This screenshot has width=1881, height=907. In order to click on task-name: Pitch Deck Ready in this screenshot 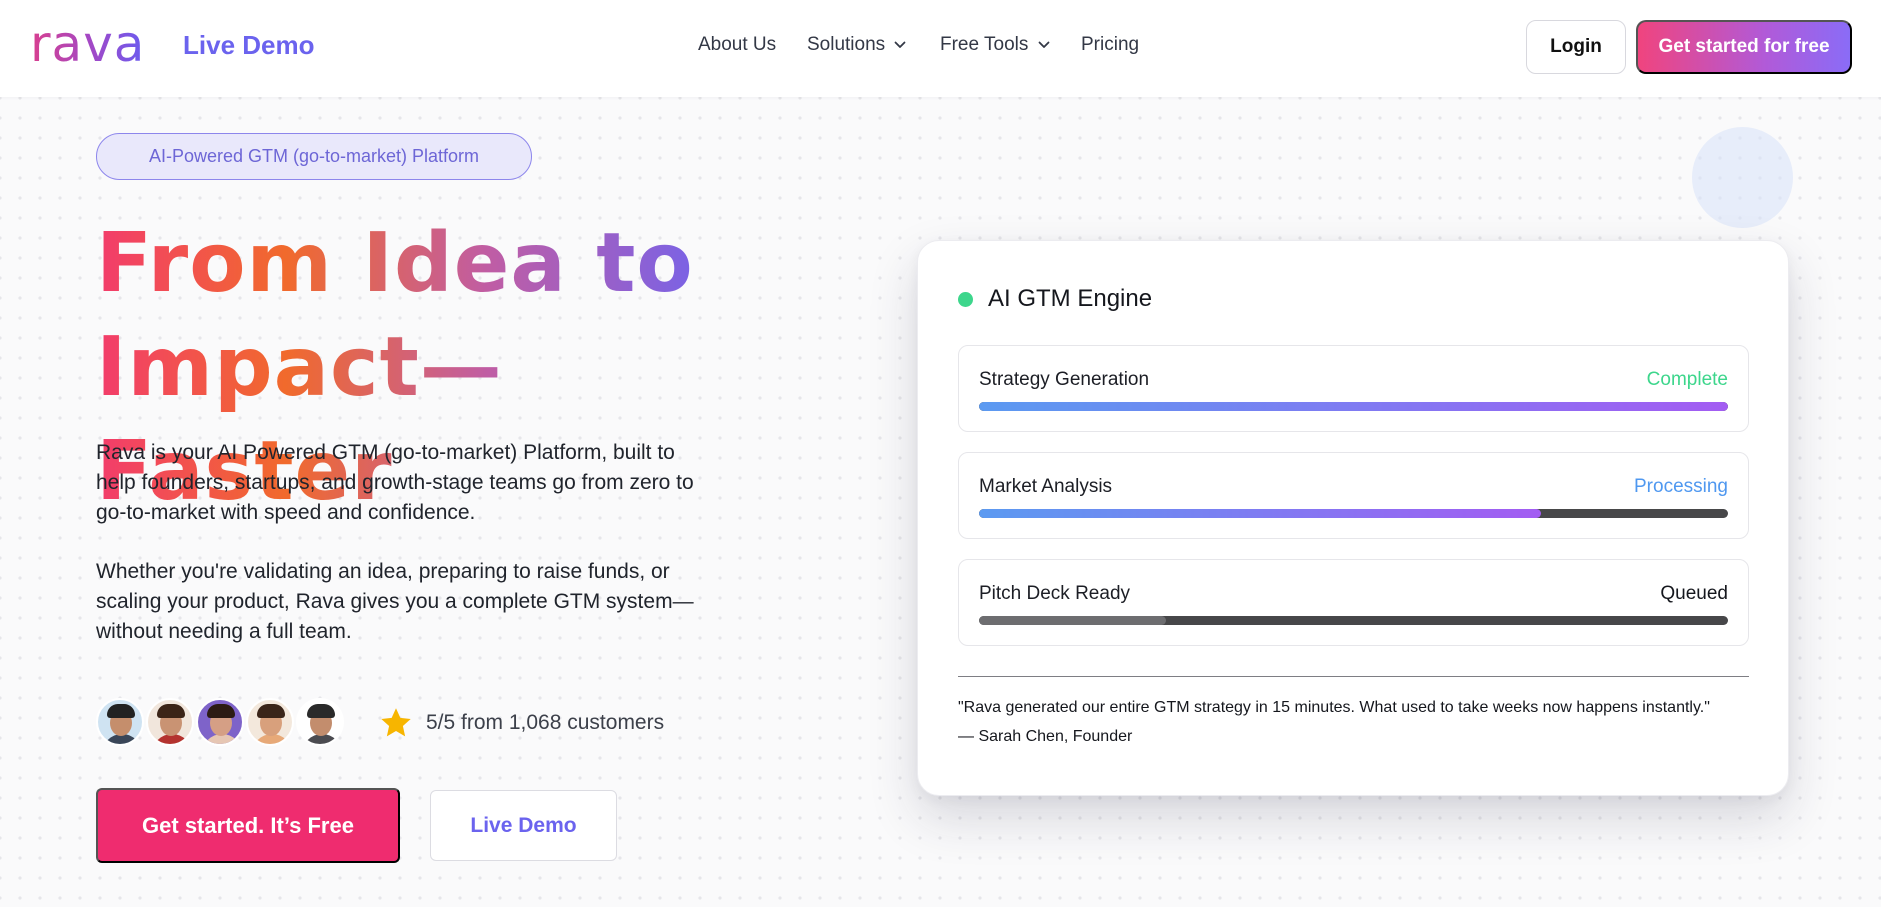, I will do `click(1055, 593)`.